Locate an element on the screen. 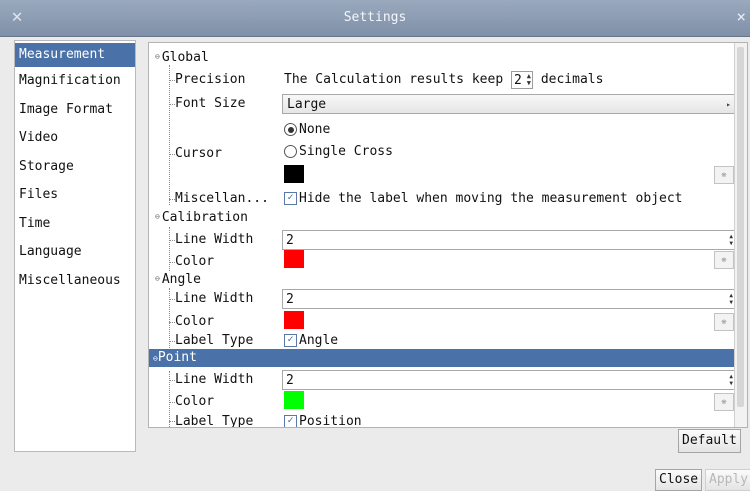  group-global: ⊖ Global is located at coordinates (182, 58).